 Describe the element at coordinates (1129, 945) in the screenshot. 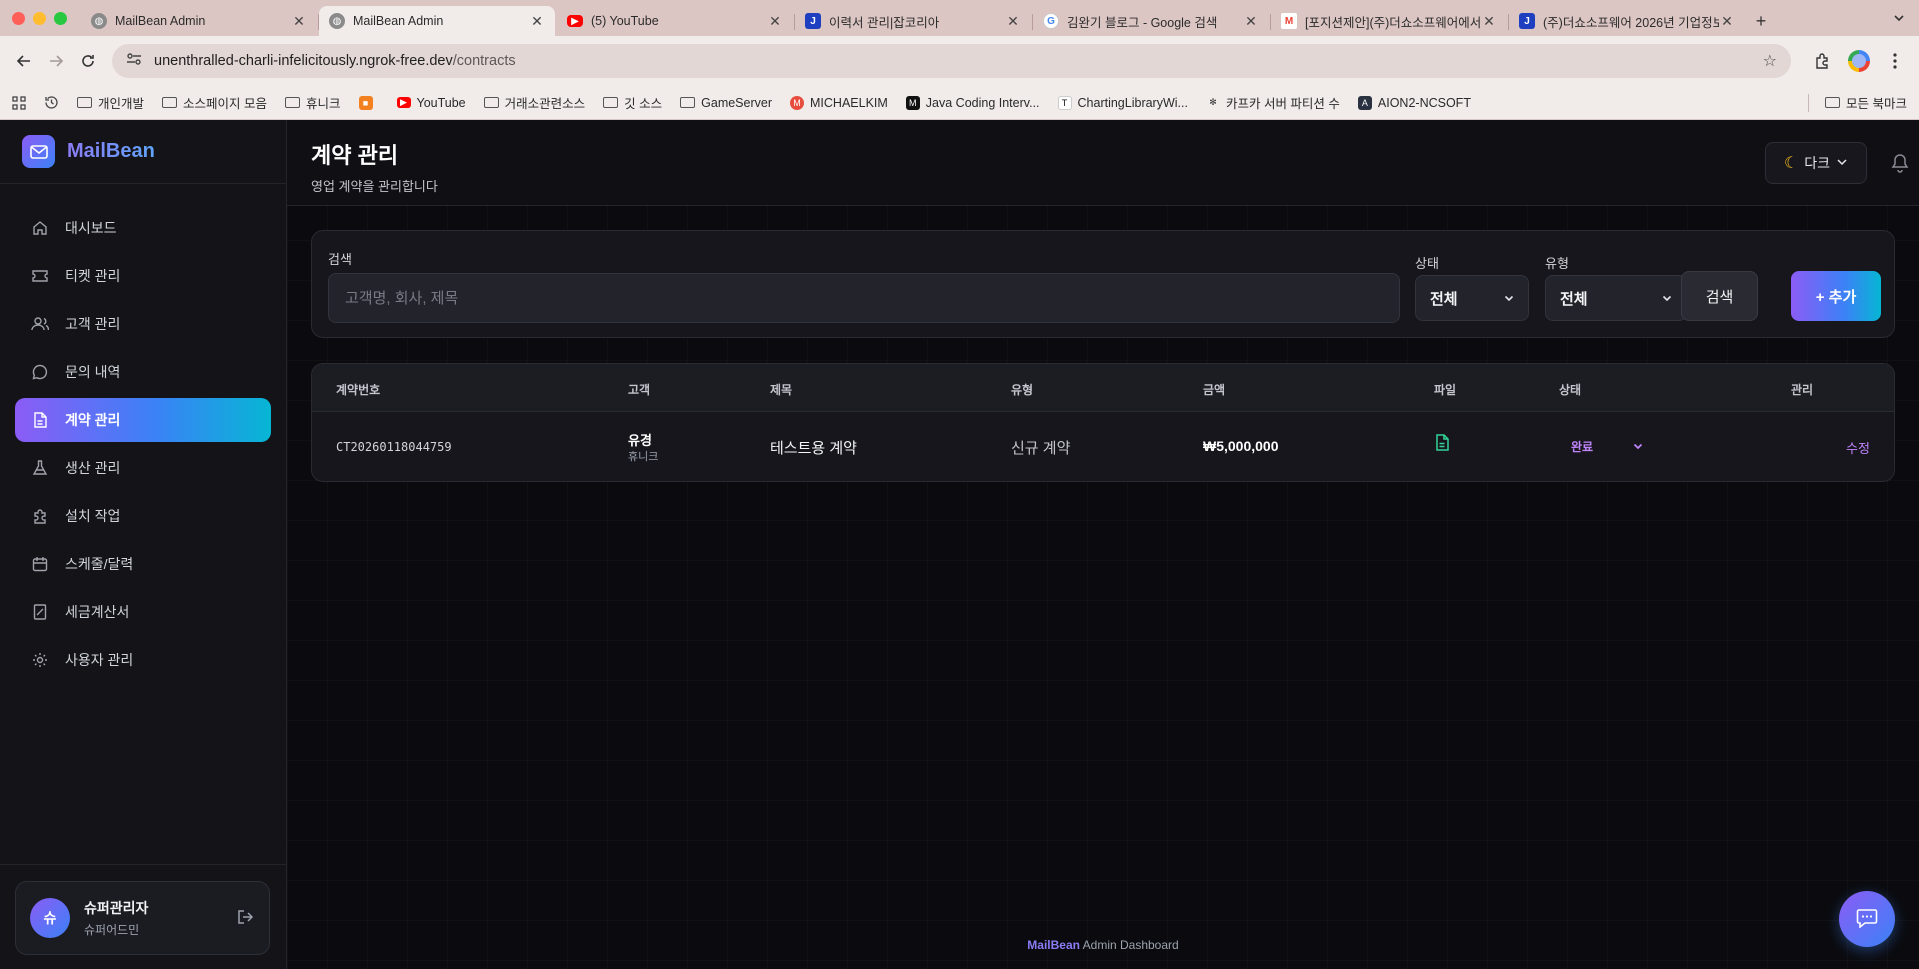

I see `footer-text: Admin Dashboard` at that location.